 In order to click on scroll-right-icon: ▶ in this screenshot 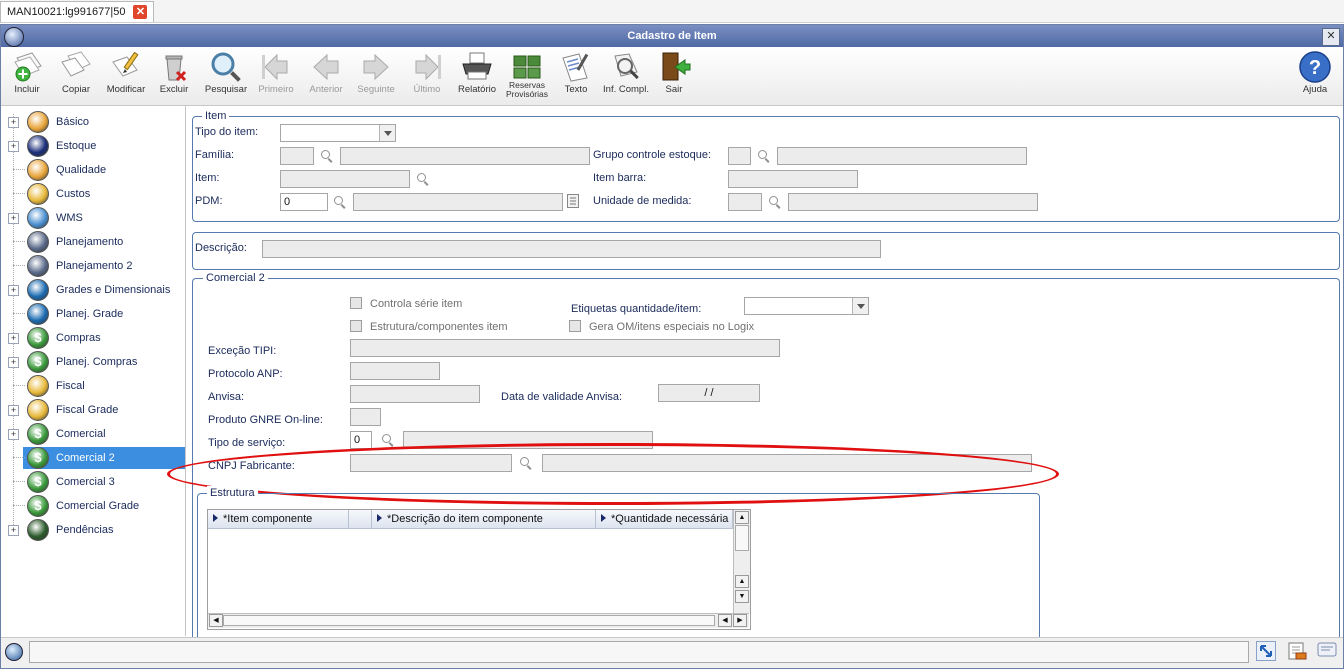, I will do `click(740, 620)`.